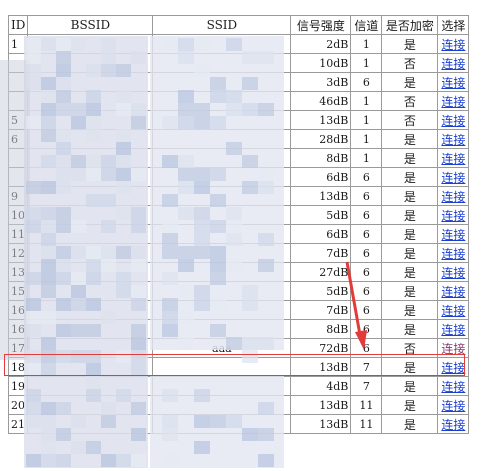 Image resolution: width=481 pixels, height=471 pixels. I want to click on row-id: 13, so click(18, 272).